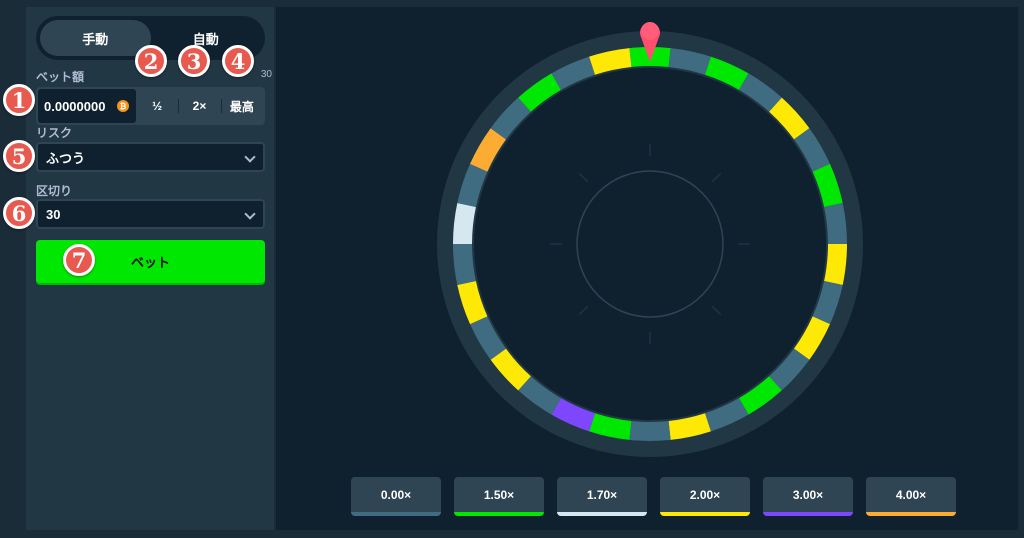 The width and height of the screenshot is (1024, 538). I want to click on tab-manual: 手動, so click(95, 38).